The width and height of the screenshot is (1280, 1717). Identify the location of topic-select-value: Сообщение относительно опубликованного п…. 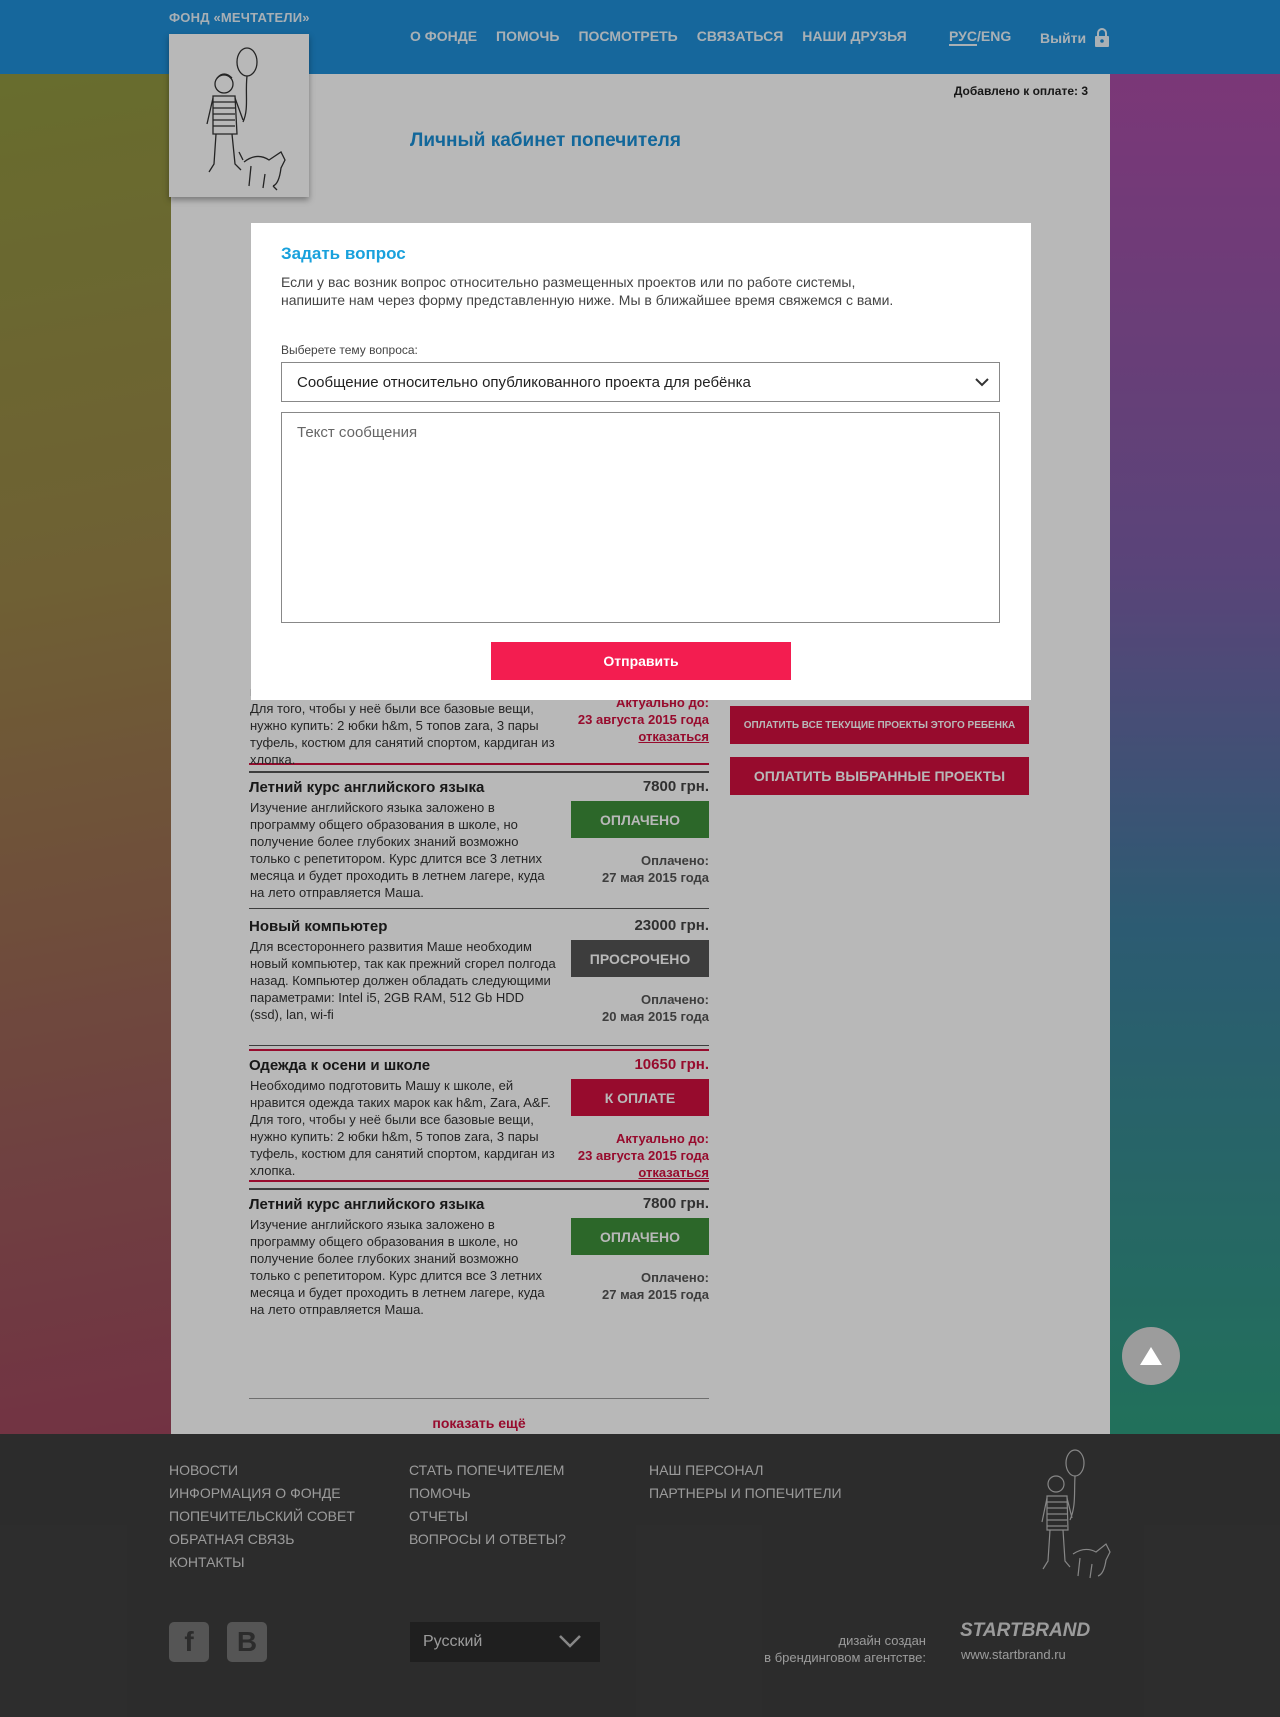
(524, 382).